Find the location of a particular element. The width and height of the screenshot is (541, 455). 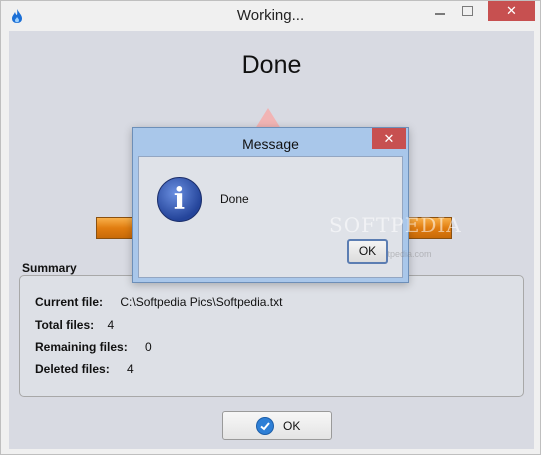

dialog-message: Done is located at coordinates (234, 199).